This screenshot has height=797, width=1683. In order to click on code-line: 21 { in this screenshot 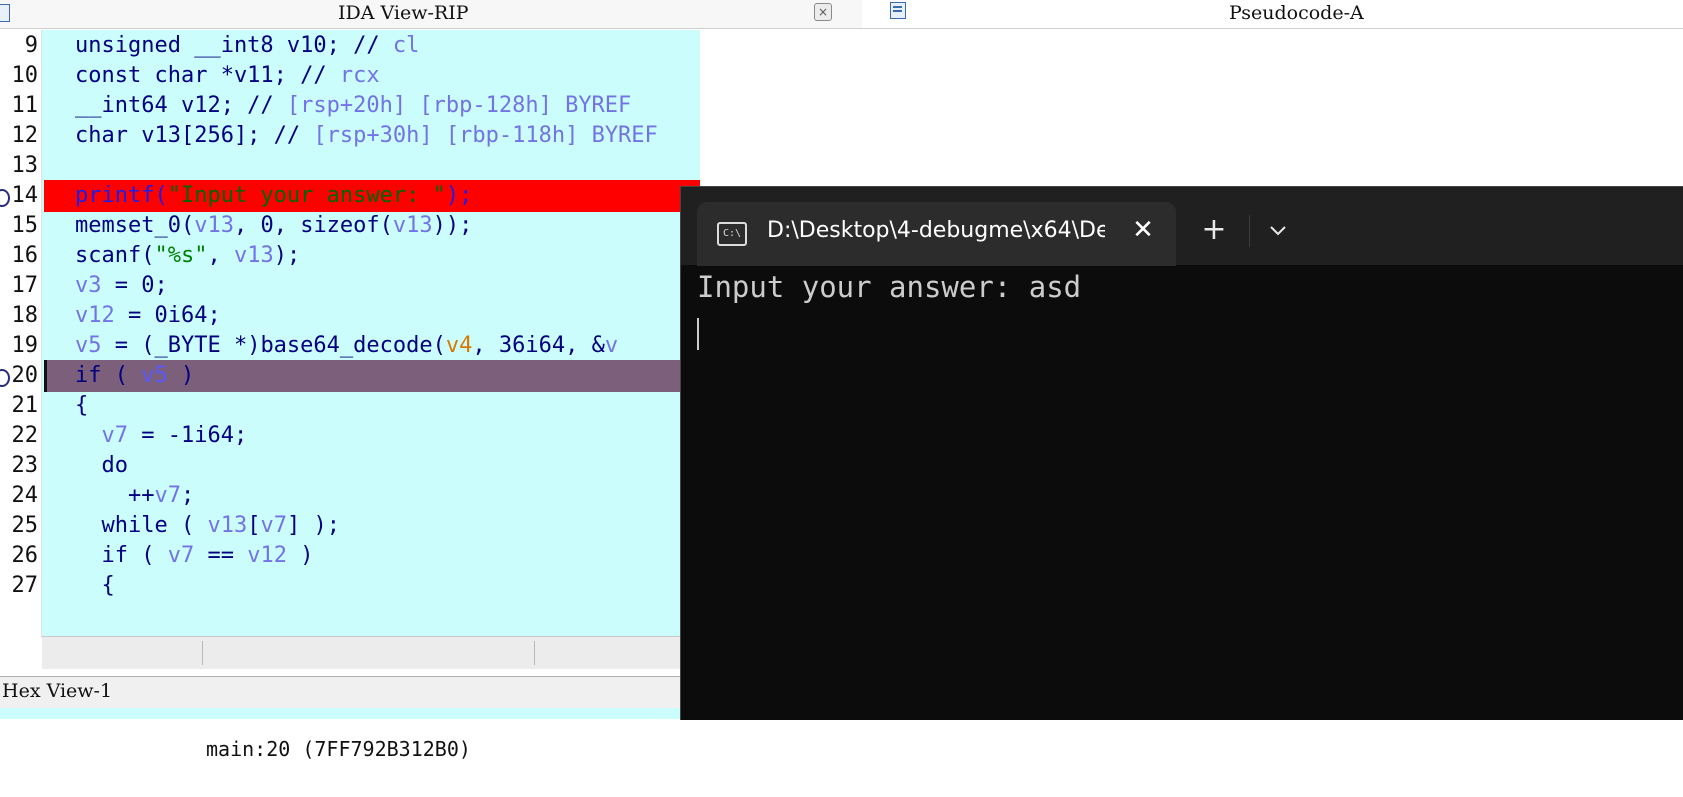, I will do `click(350, 406)`.